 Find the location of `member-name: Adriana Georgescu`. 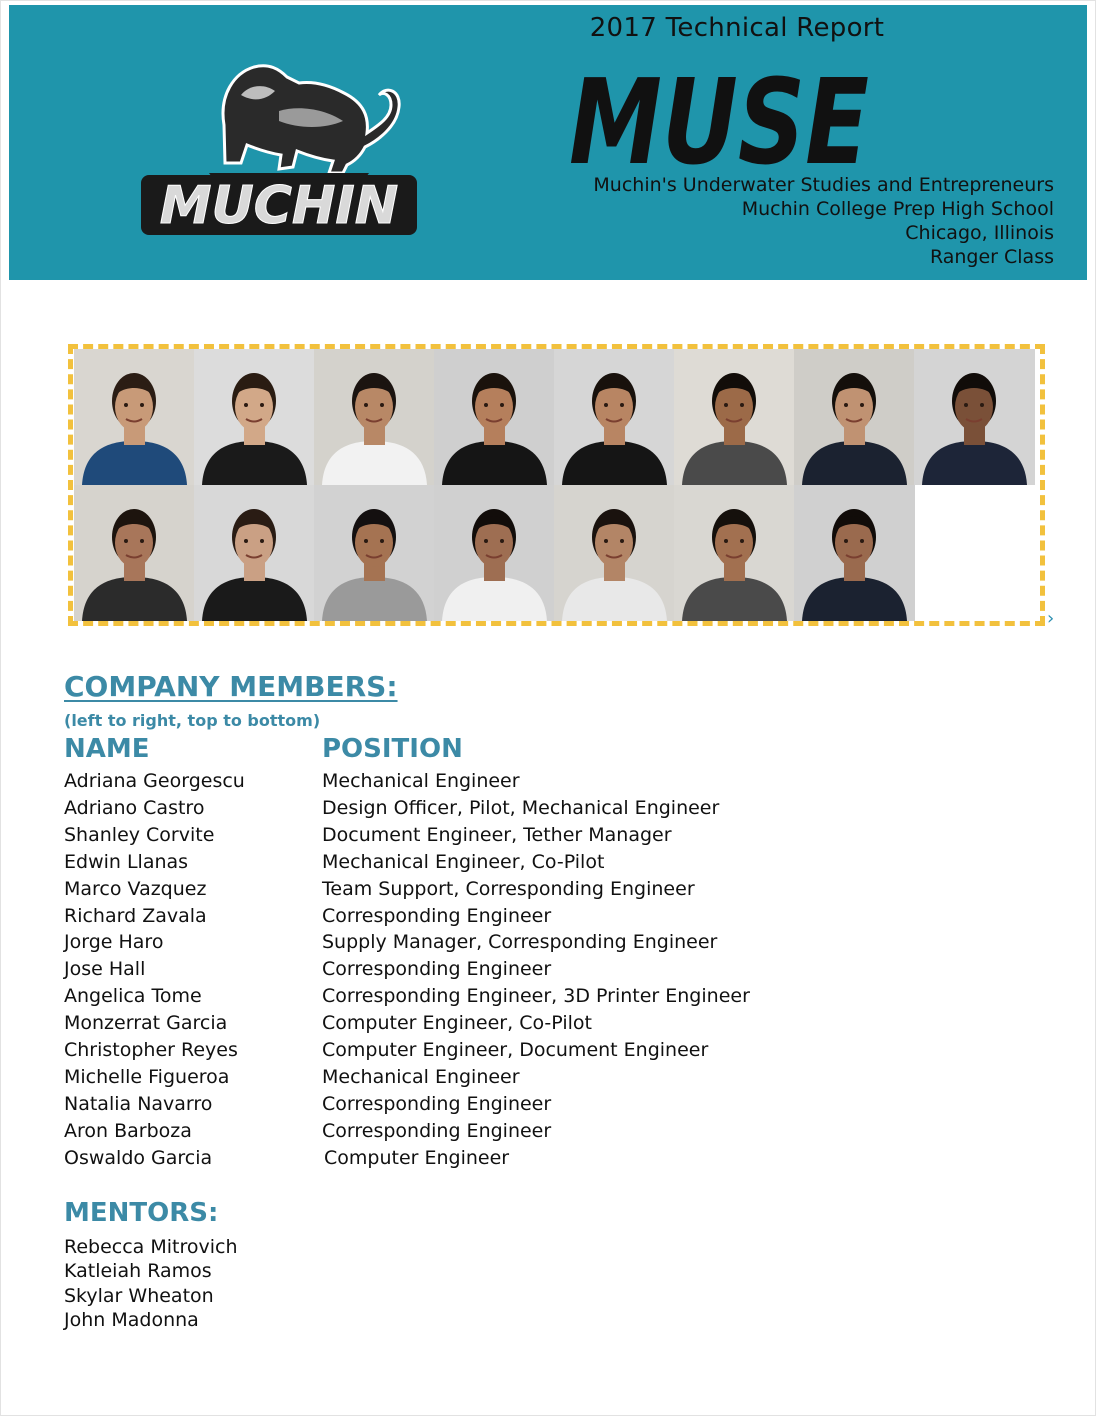

member-name: Adriana Georgescu is located at coordinates (154, 781).